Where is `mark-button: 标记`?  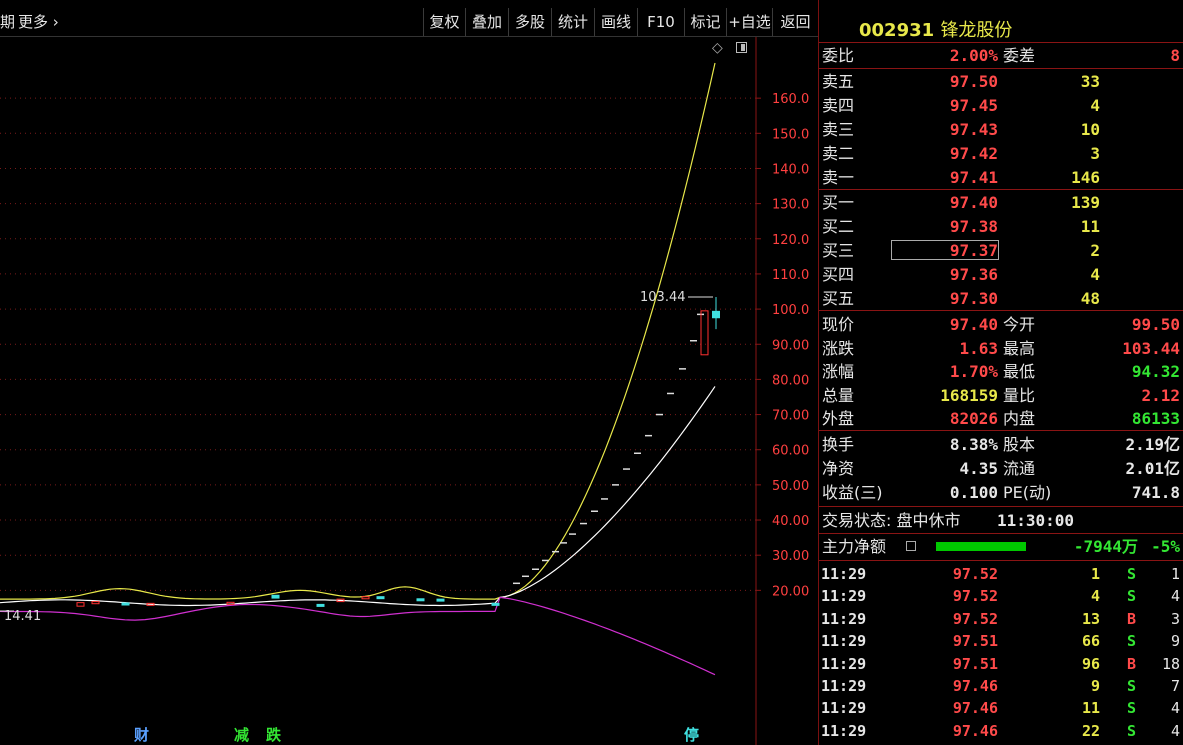 mark-button: 标记 is located at coordinates (705, 22).